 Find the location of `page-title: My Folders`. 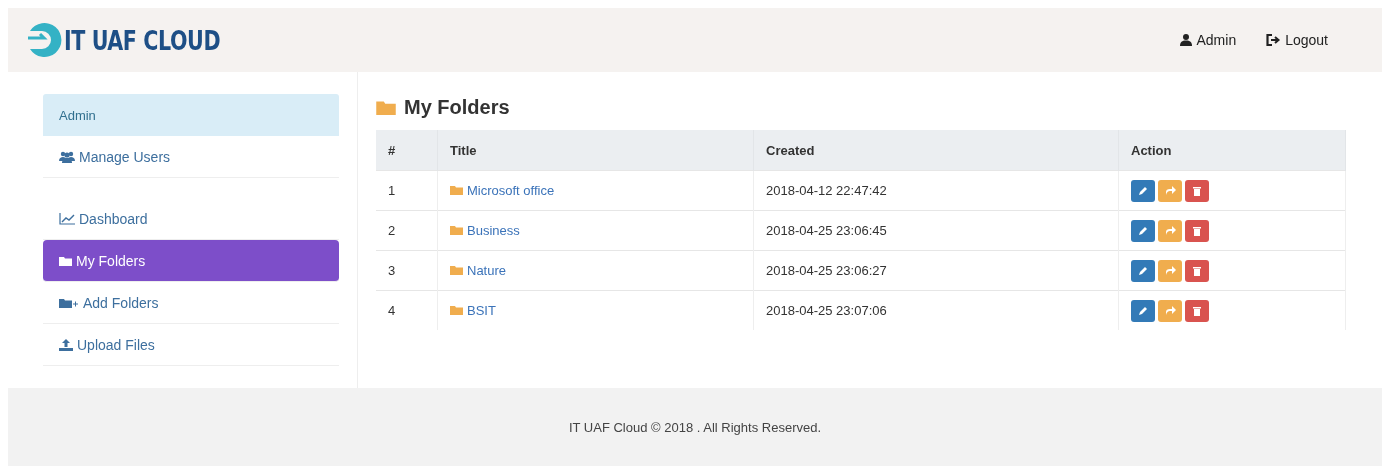

page-title: My Folders is located at coordinates (457, 107).